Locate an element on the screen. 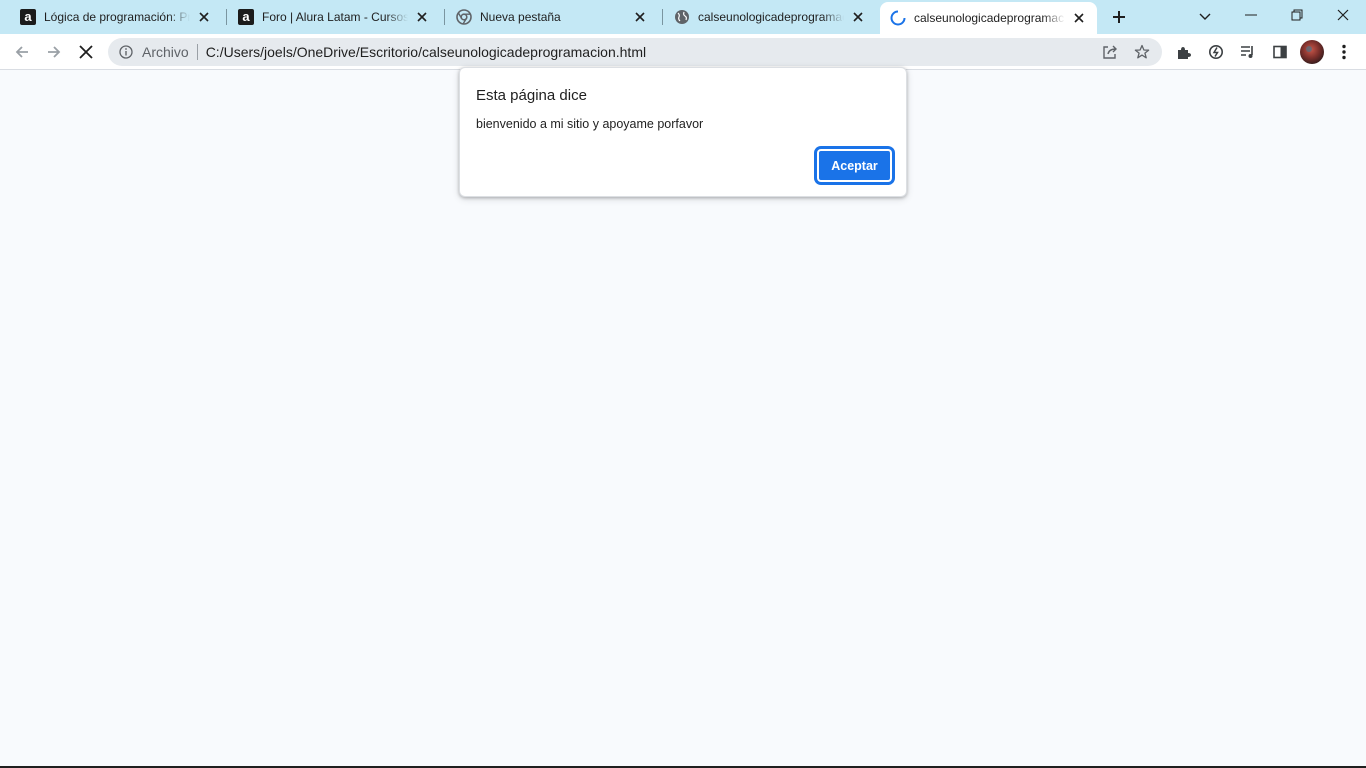 This screenshot has width=1366, height=768. media-control-button is located at coordinates (1248, 52).